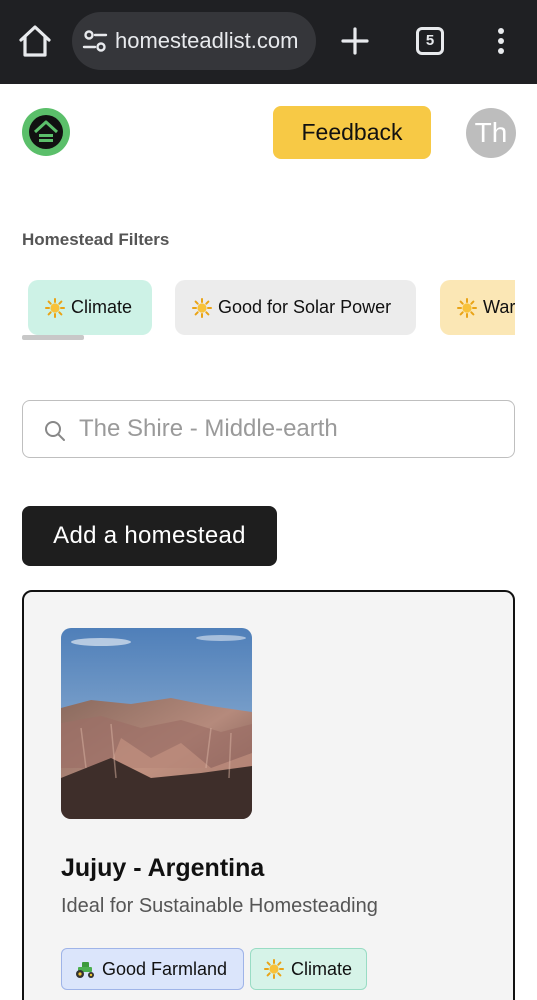  What do you see at coordinates (102, 307) in the screenshot?
I see `chip-label: Climate` at bounding box center [102, 307].